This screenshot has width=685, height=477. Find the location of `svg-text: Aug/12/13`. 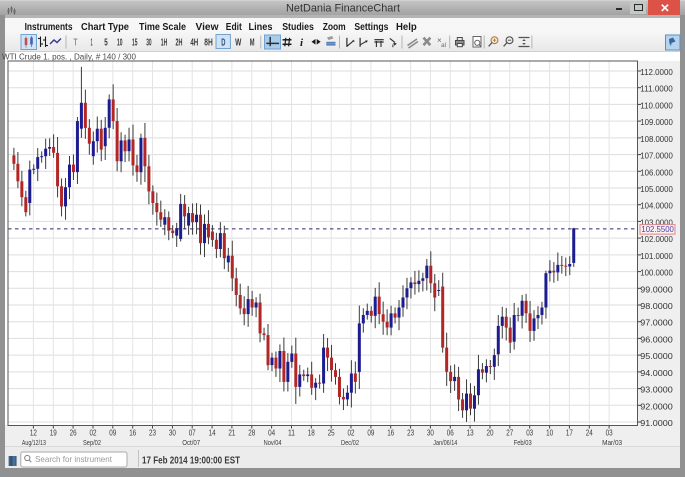

svg-text: Aug/12/13 is located at coordinates (34, 442).